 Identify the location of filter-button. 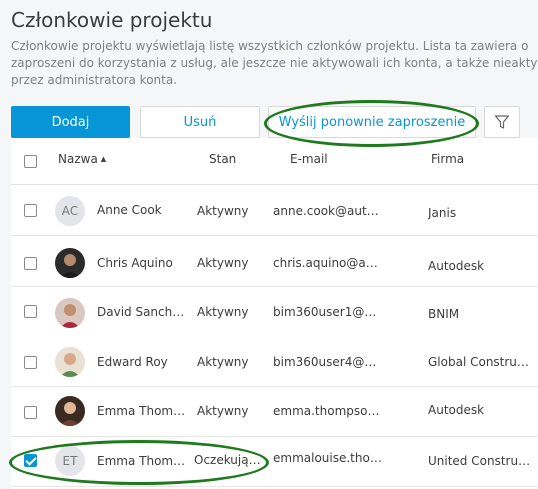
(502, 122).